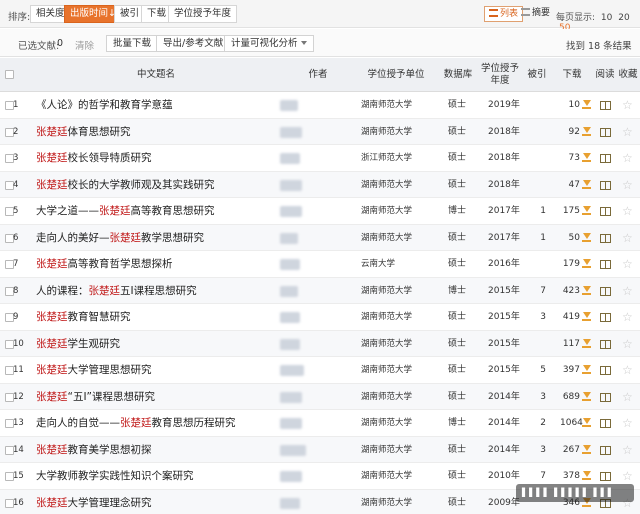  I want to click on view-abstract-toggle: 摘要, so click(535, 14).